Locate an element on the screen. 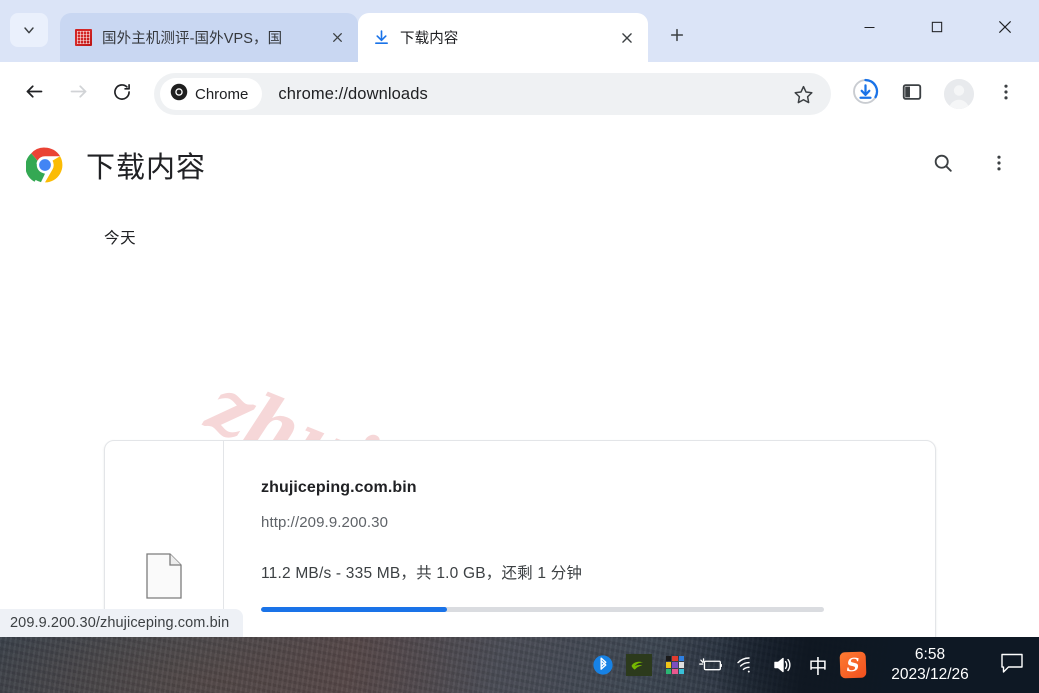  download-filename: zhujiceping.com.bin is located at coordinates (598, 488).